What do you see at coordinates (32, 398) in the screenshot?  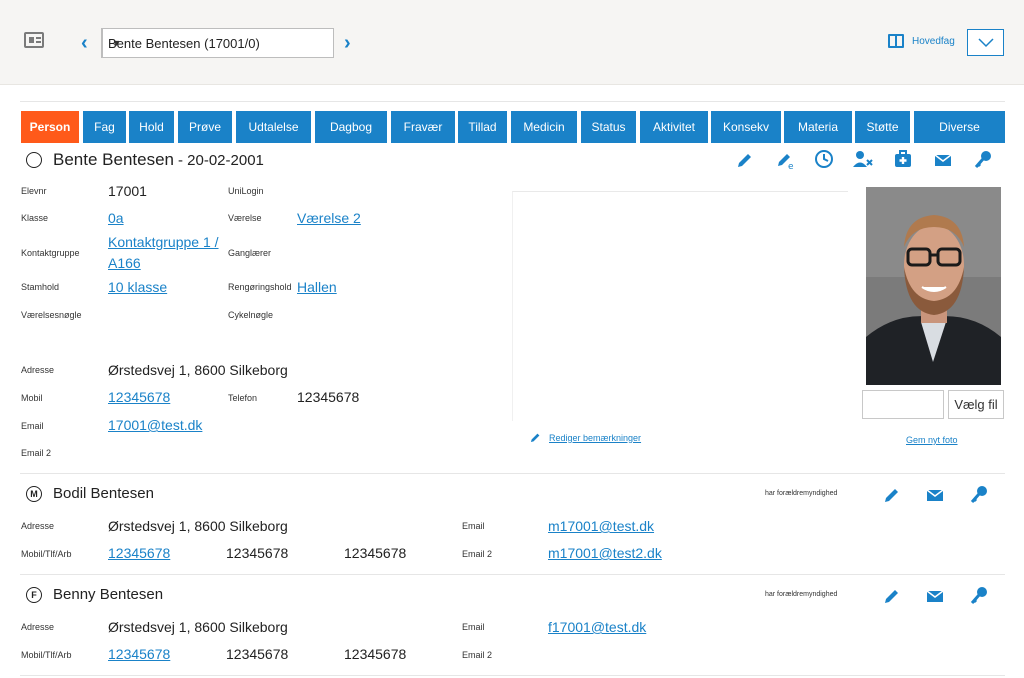 I see `mobil-label: Mobil` at bounding box center [32, 398].